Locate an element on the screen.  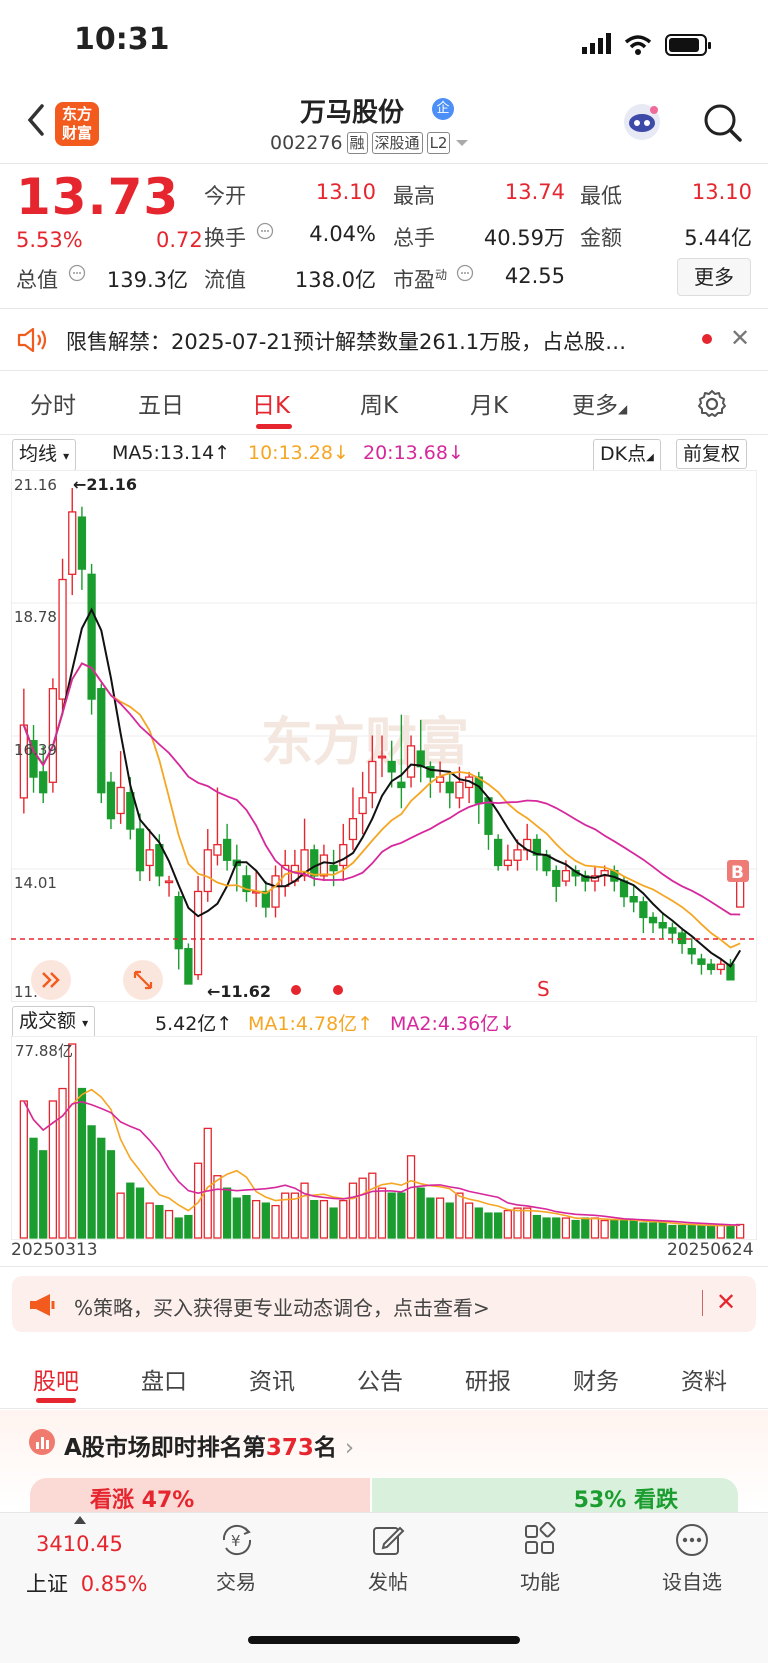
nav-post: 发帖 is located at coordinates (388, 1580).